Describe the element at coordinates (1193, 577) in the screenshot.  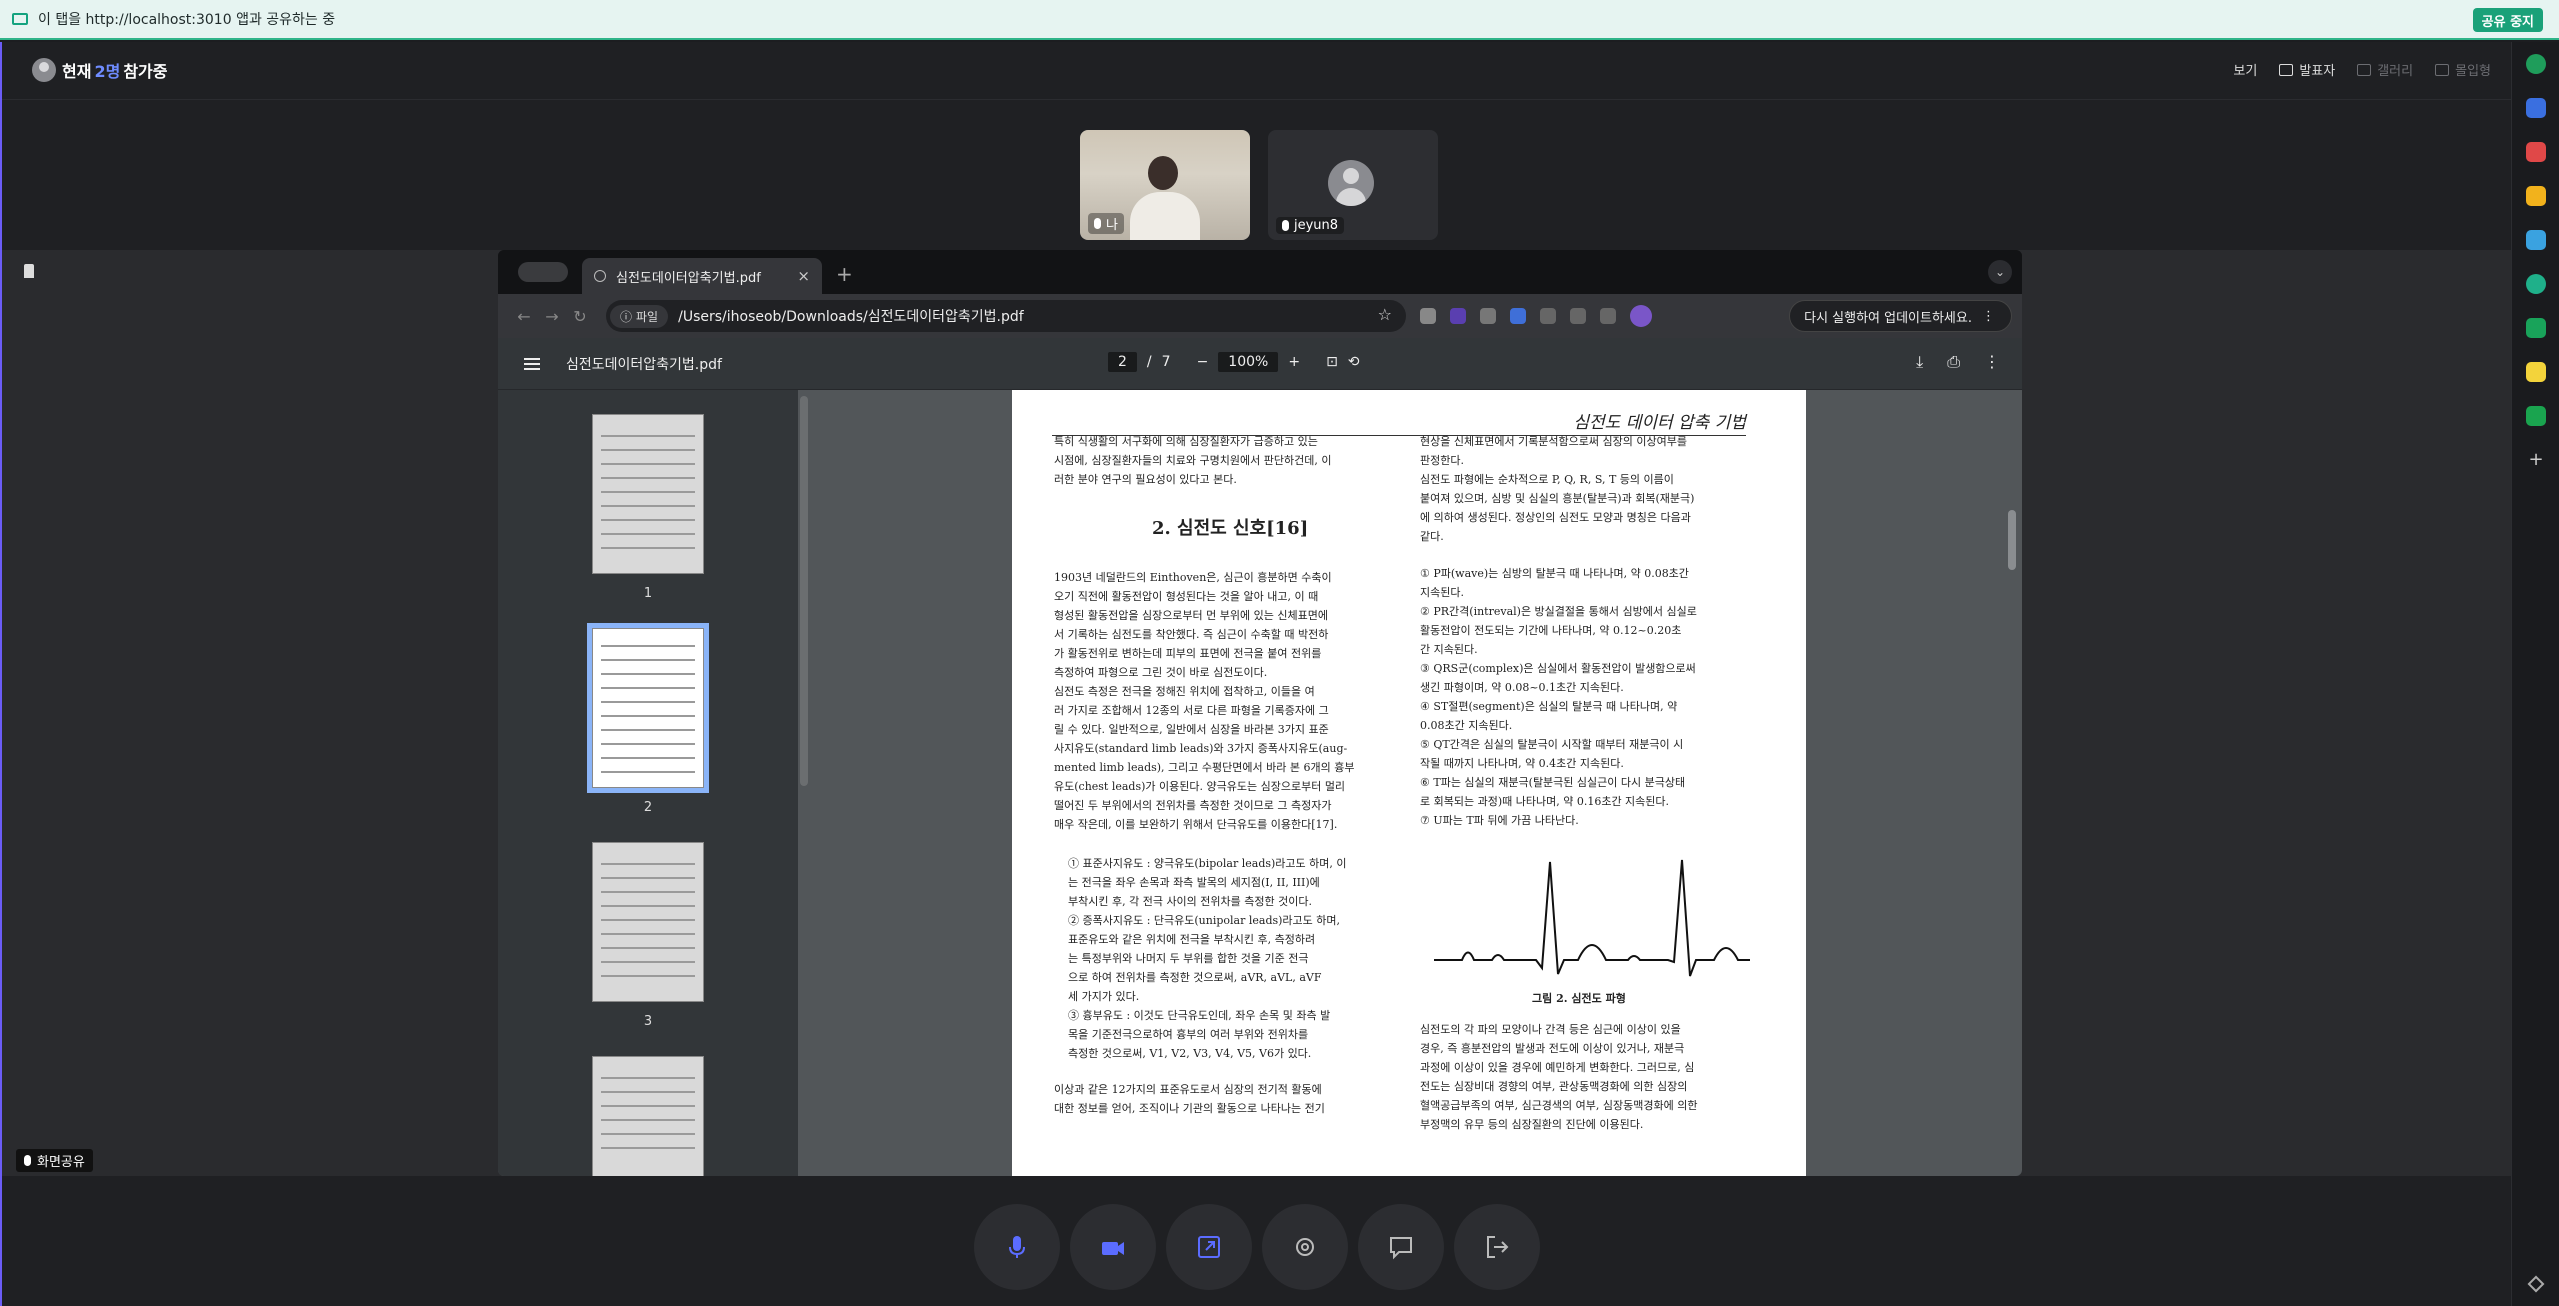
I see `text-line: 1903년 네덜란드의 Einthoven은, 심근이 흥분하면 수축이` at that location.